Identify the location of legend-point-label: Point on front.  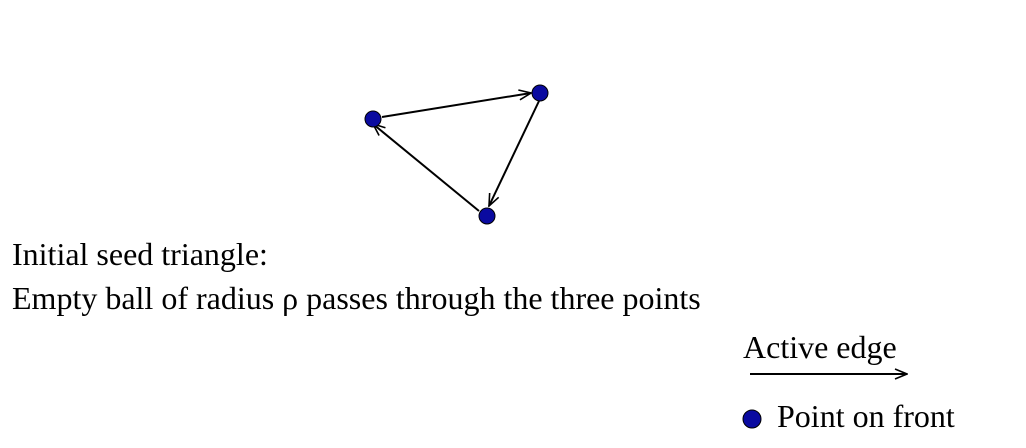
(866, 416).